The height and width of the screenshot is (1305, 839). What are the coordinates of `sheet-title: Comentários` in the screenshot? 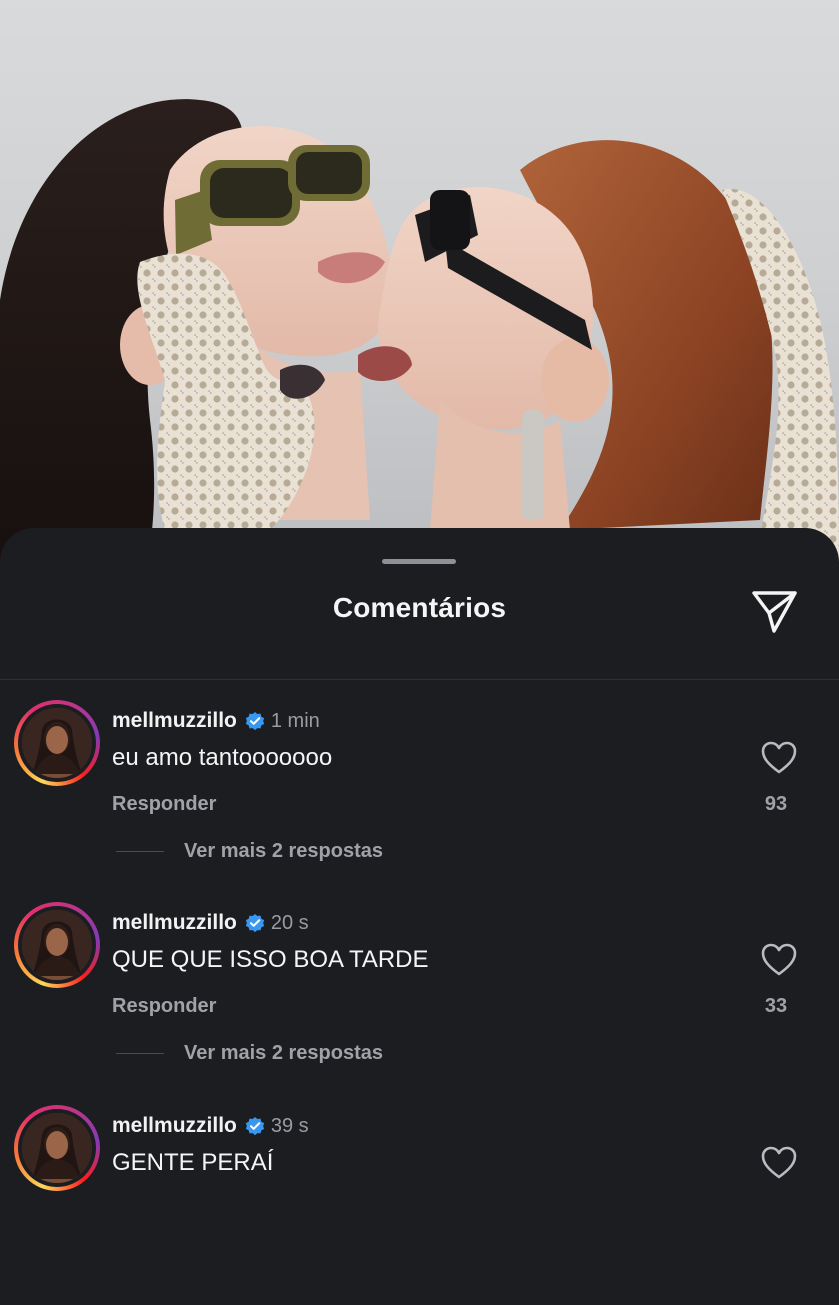 It's located at (419, 607).